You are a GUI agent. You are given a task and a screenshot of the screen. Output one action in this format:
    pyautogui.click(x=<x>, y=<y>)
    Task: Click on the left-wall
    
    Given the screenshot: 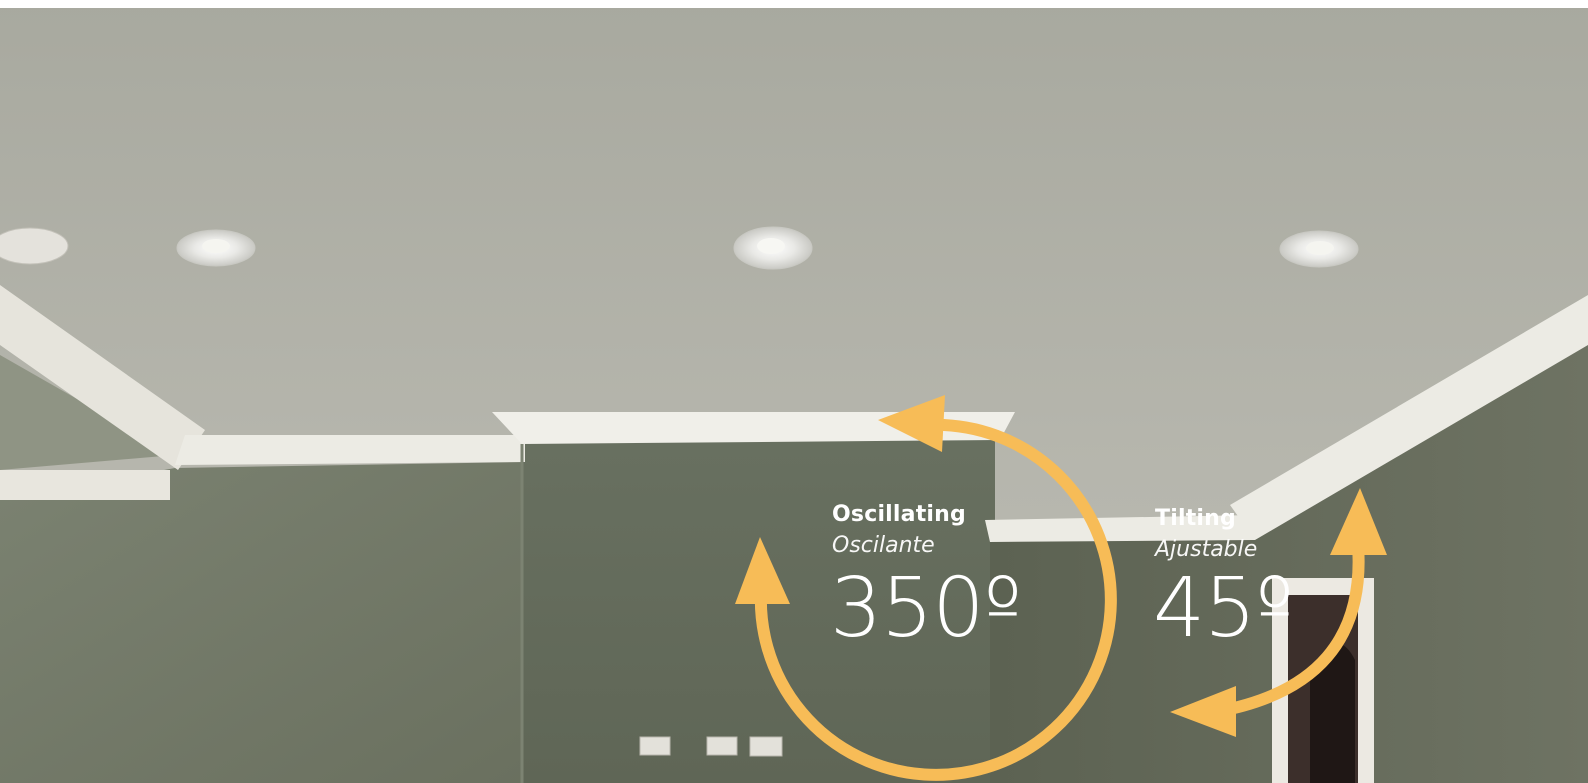 What is the action you would take?
    pyautogui.click(x=262, y=622)
    